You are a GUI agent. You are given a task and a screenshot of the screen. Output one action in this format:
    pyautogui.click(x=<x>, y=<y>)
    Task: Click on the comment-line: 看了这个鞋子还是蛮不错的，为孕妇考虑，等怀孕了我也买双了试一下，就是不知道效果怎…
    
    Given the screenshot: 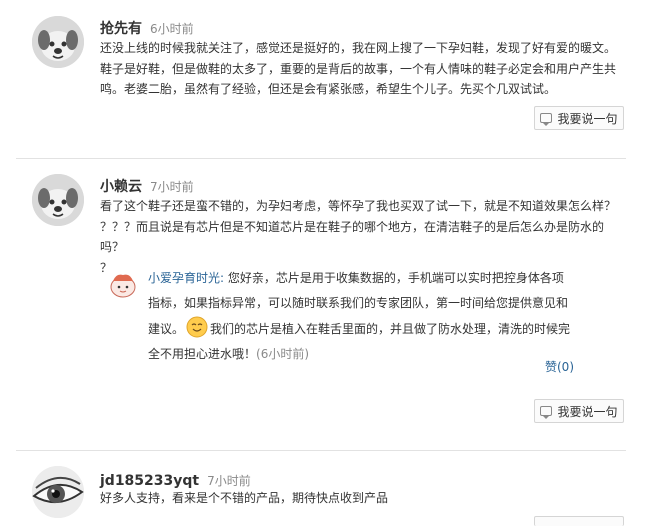 What is the action you would take?
    pyautogui.click(x=358, y=206)
    